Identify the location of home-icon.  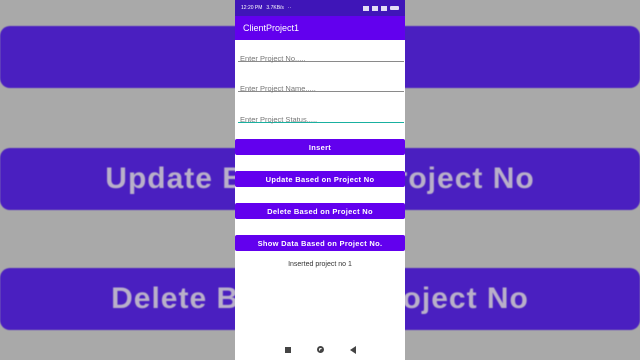
(320, 349).